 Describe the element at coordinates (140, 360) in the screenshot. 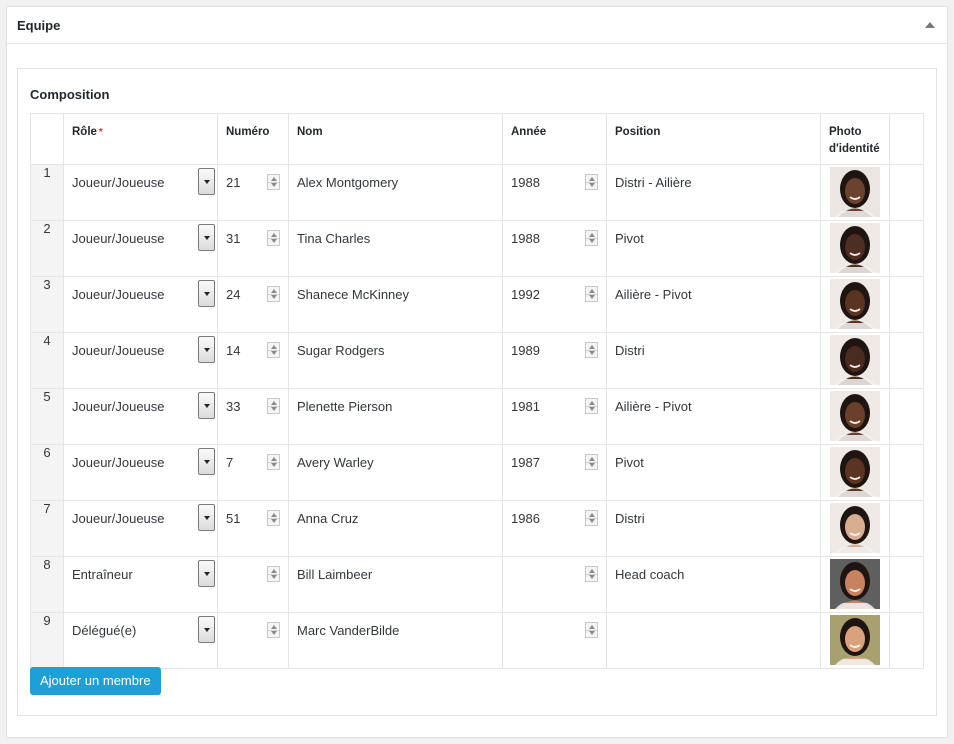

I see `role-cell: Joueur/Joueuse` at that location.